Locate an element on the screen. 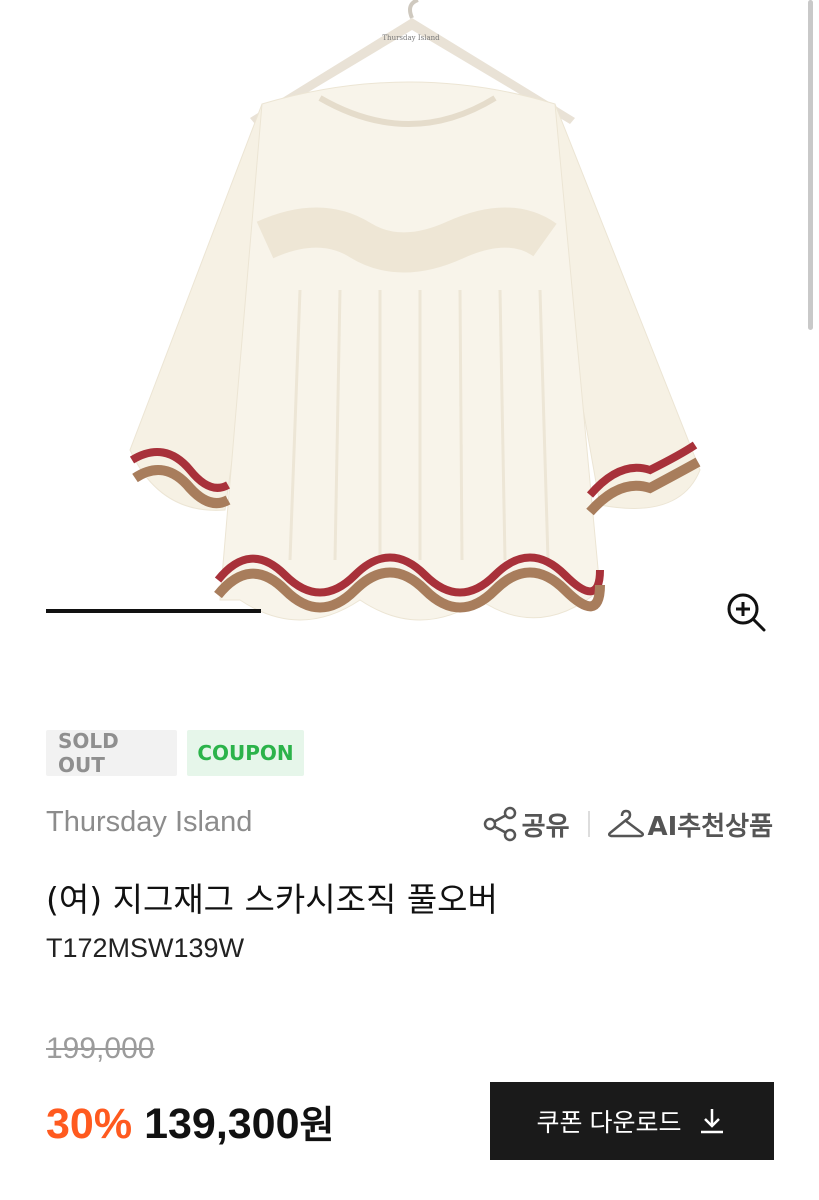 Image resolution: width=819 pixels, height=1200 pixels. sold-out-badge: SOLD OUT is located at coordinates (111, 753).